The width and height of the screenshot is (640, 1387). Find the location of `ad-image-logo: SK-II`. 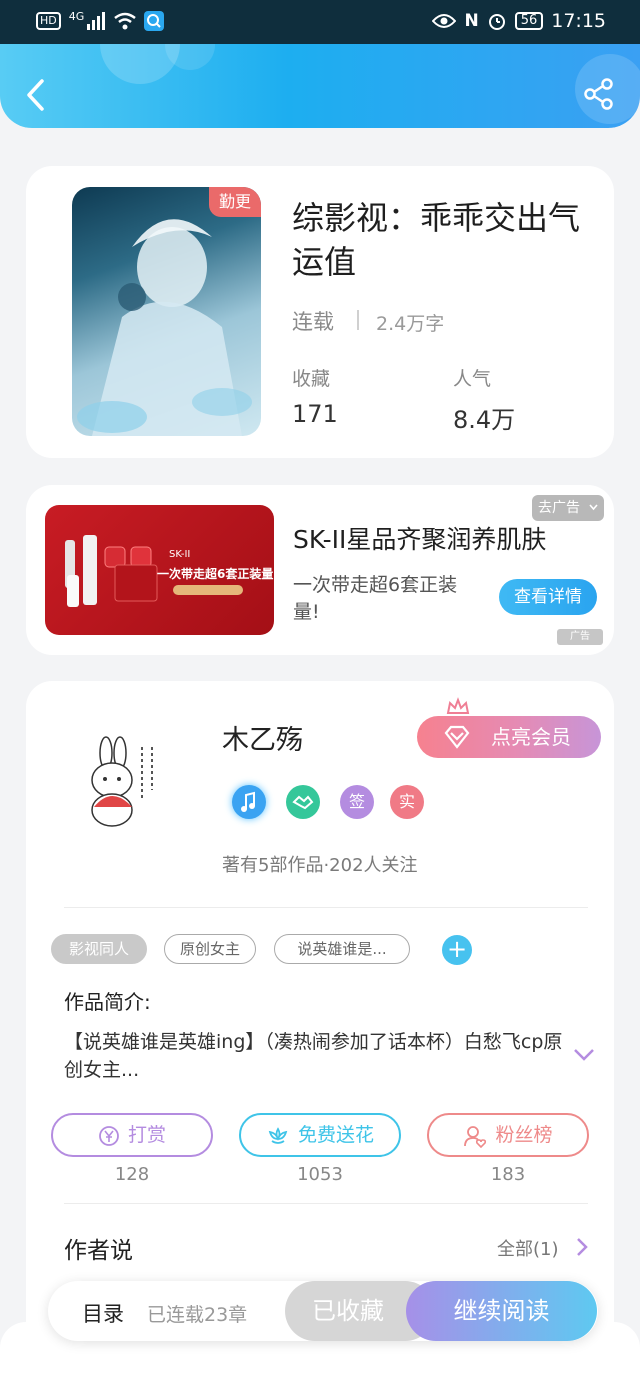

ad-image-logo: SK-II is located at coordinates (180, 554).